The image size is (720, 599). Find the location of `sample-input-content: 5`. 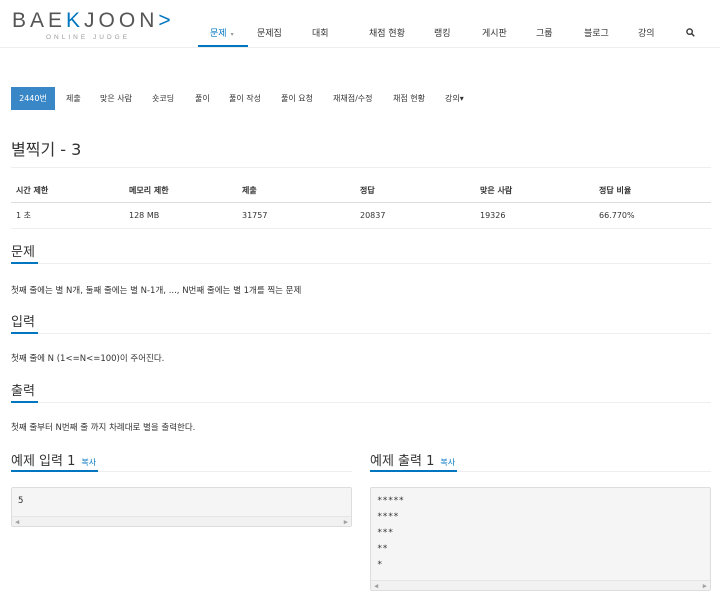

sample-input-content: 5 is located at coordinates (21, 501).